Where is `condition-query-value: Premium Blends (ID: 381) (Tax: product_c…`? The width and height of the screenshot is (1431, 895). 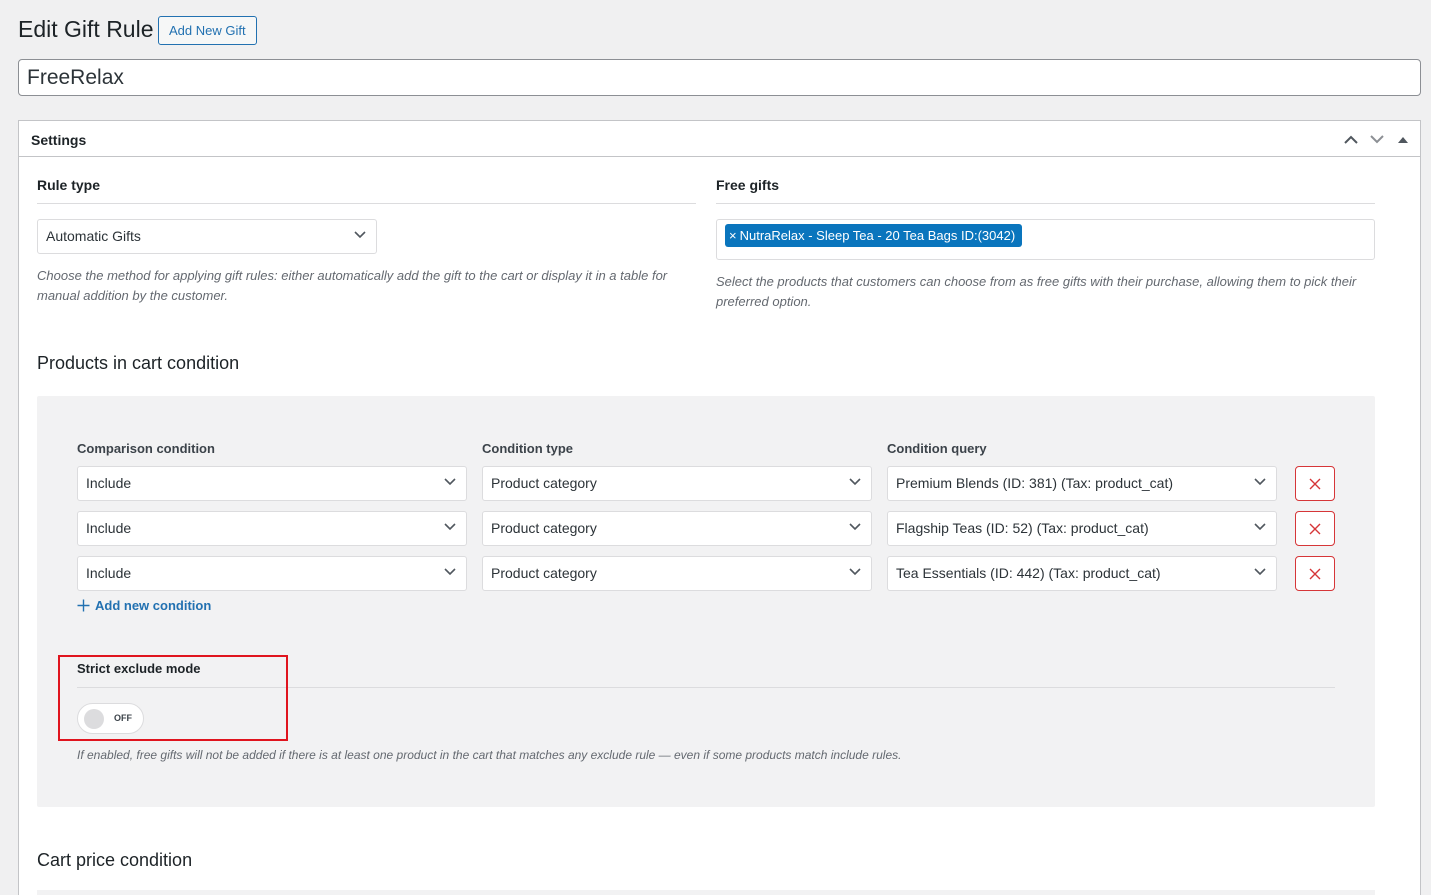
condition-query-value: Premium Blends (ID: 381) (Tax: product_c… is located at coordinates (1034, 483).